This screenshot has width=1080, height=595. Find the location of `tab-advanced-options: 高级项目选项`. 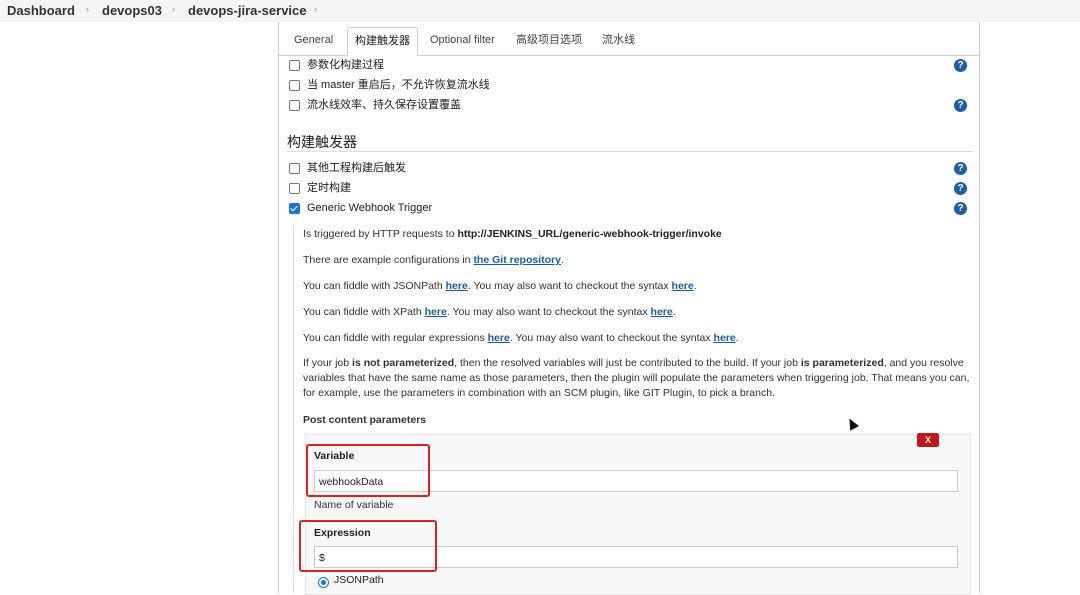

tab-advanced-options: 高级项目选项 is located at coordinates (549, 40).